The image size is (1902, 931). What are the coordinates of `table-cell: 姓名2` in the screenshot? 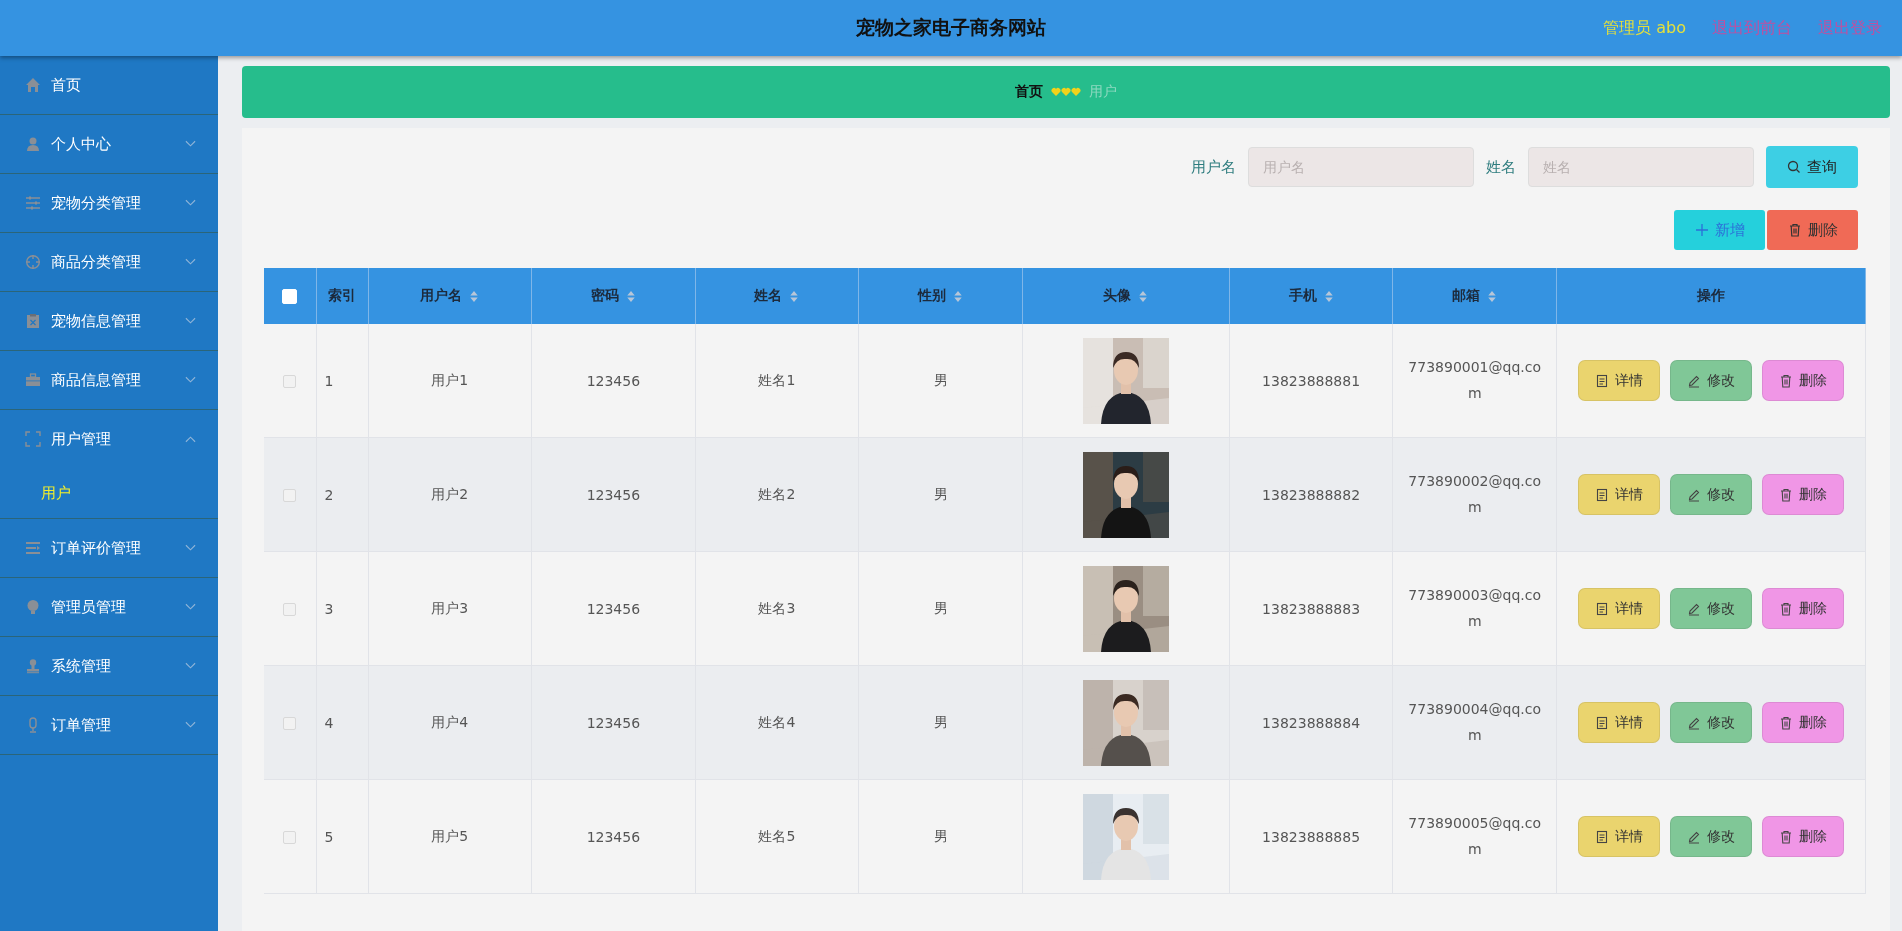 It's located at (777, 493).